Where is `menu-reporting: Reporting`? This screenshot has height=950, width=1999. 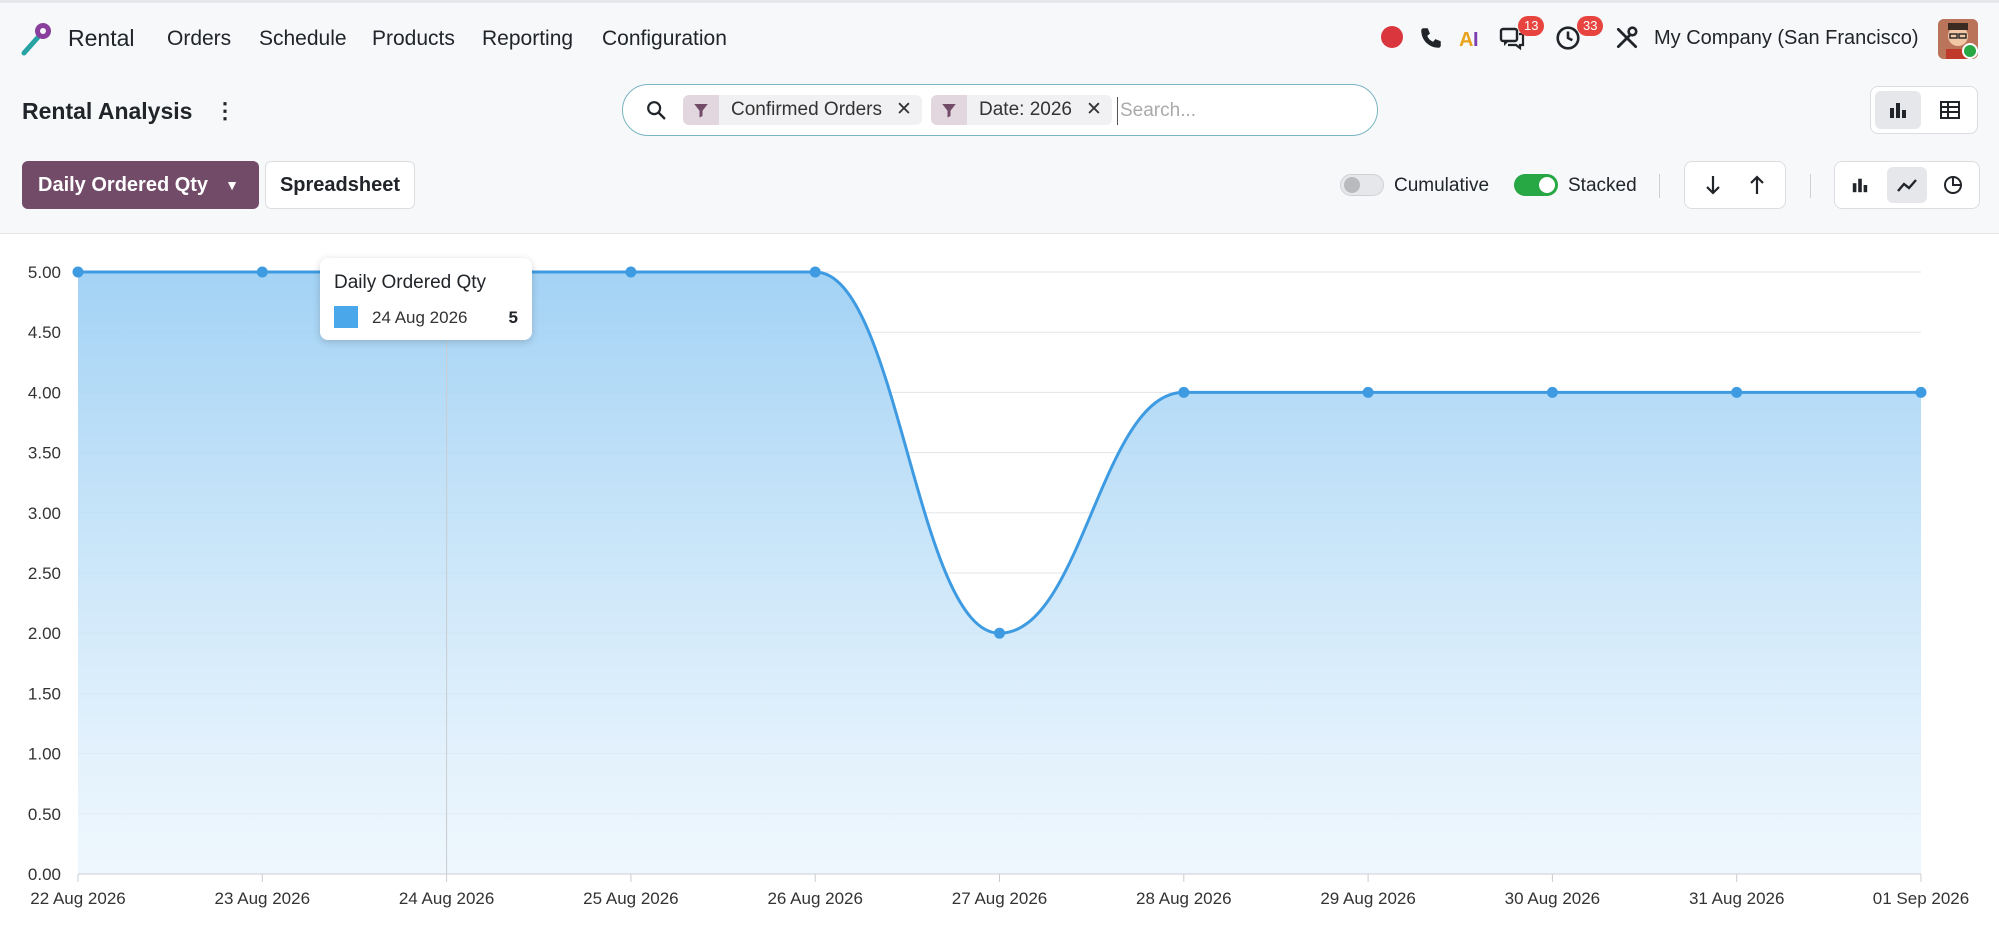 menu-reporting: Reporting is located at coordinates (527, 39).